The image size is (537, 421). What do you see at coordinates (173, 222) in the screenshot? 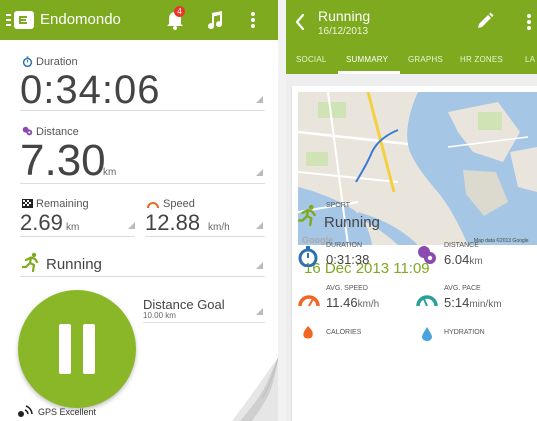
I see `speed-value: 12.88` at bounding box center [173, 222].